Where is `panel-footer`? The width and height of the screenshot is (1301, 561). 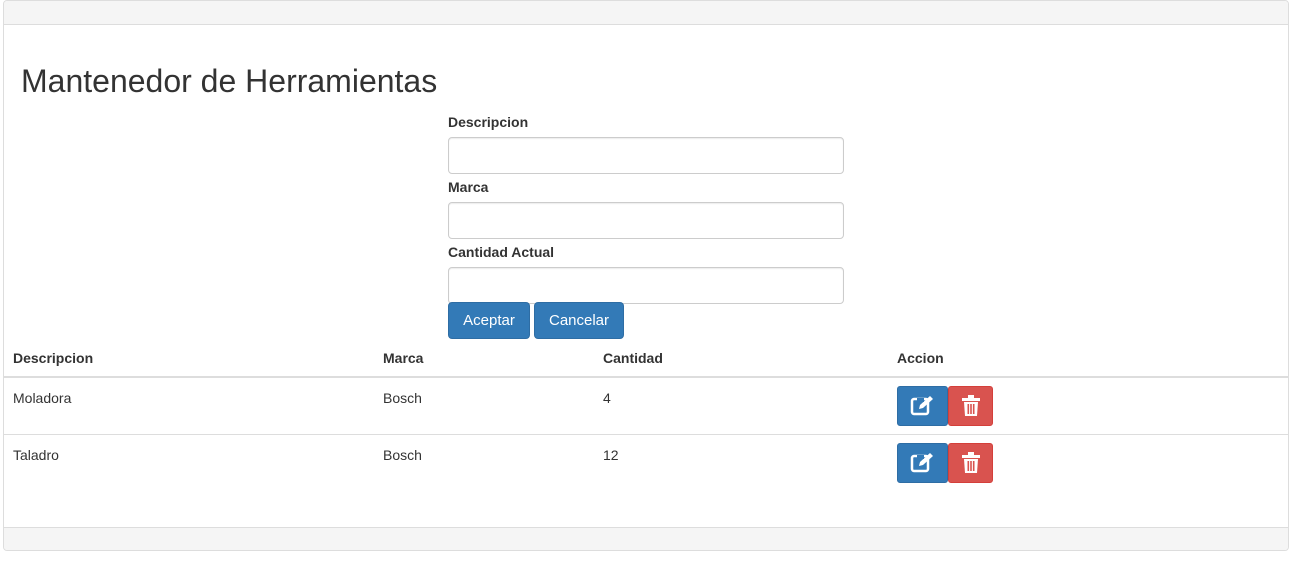 panel-footer is located at coordinates (646, 538).